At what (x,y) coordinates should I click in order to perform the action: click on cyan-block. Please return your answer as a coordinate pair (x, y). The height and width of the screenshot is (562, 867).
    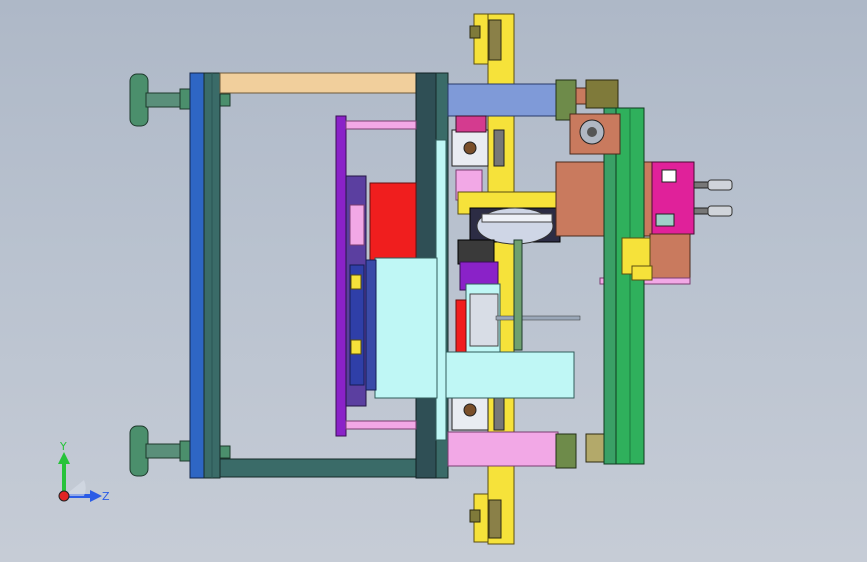
    Looking at the image, I should click on (406, 328).